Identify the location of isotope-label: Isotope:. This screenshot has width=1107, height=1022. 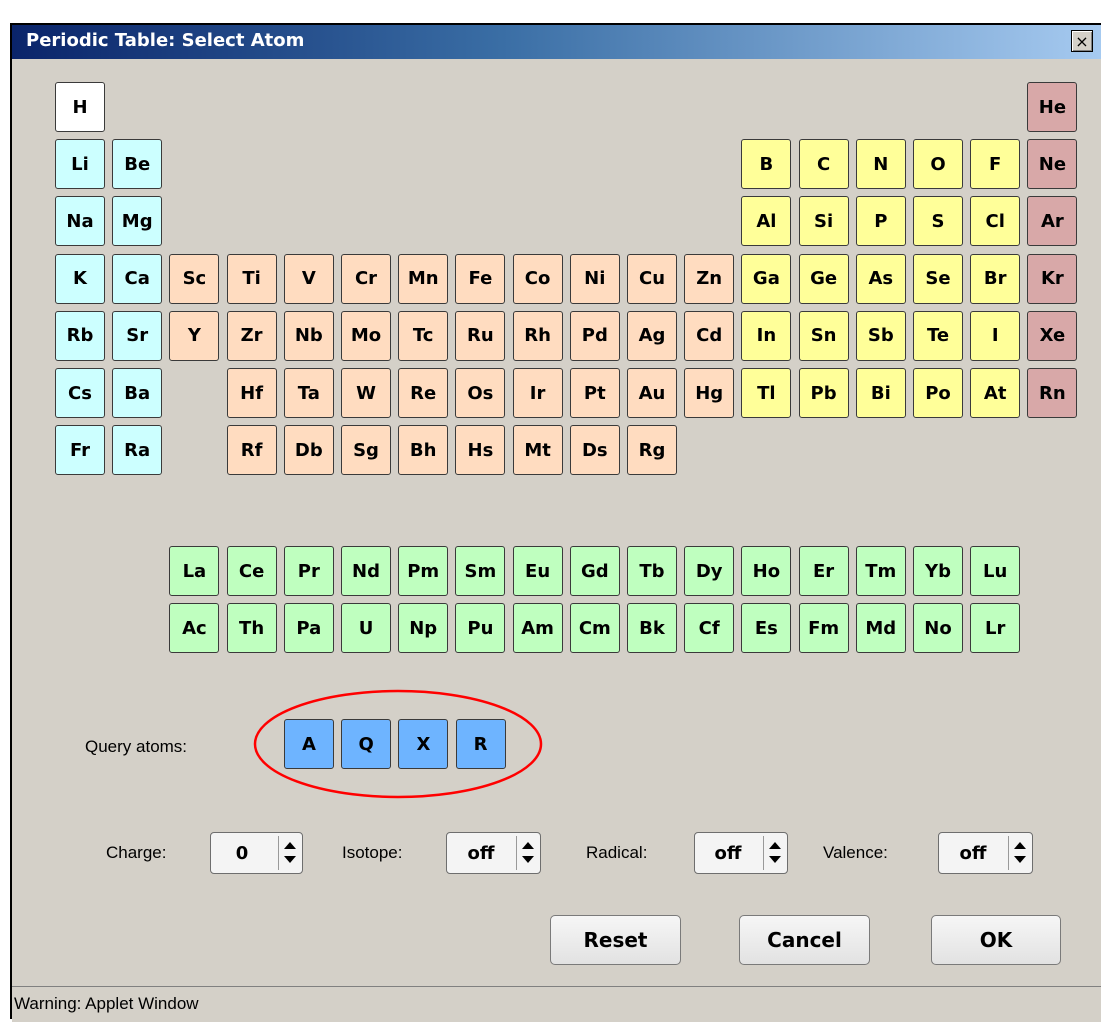
(372, 852).